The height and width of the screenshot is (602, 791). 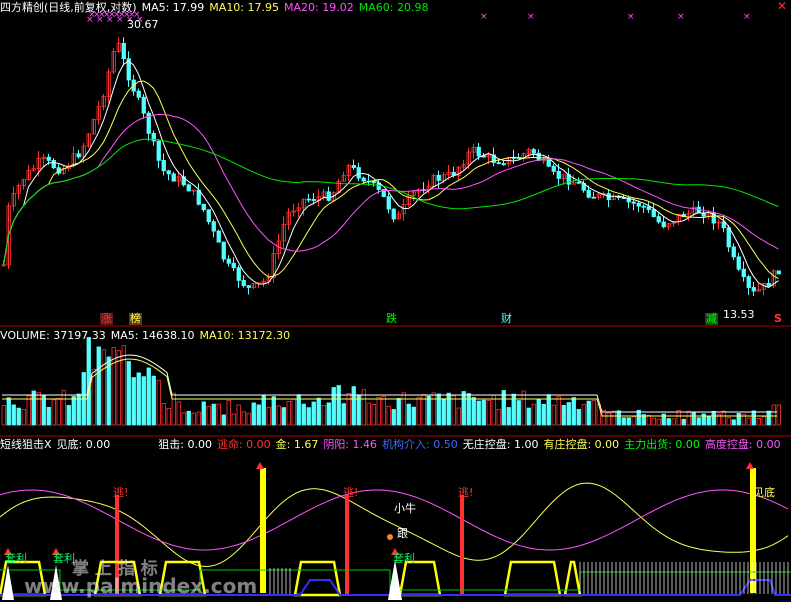 I want to click on bang-badge: 榜, so click(x=135, y=319).